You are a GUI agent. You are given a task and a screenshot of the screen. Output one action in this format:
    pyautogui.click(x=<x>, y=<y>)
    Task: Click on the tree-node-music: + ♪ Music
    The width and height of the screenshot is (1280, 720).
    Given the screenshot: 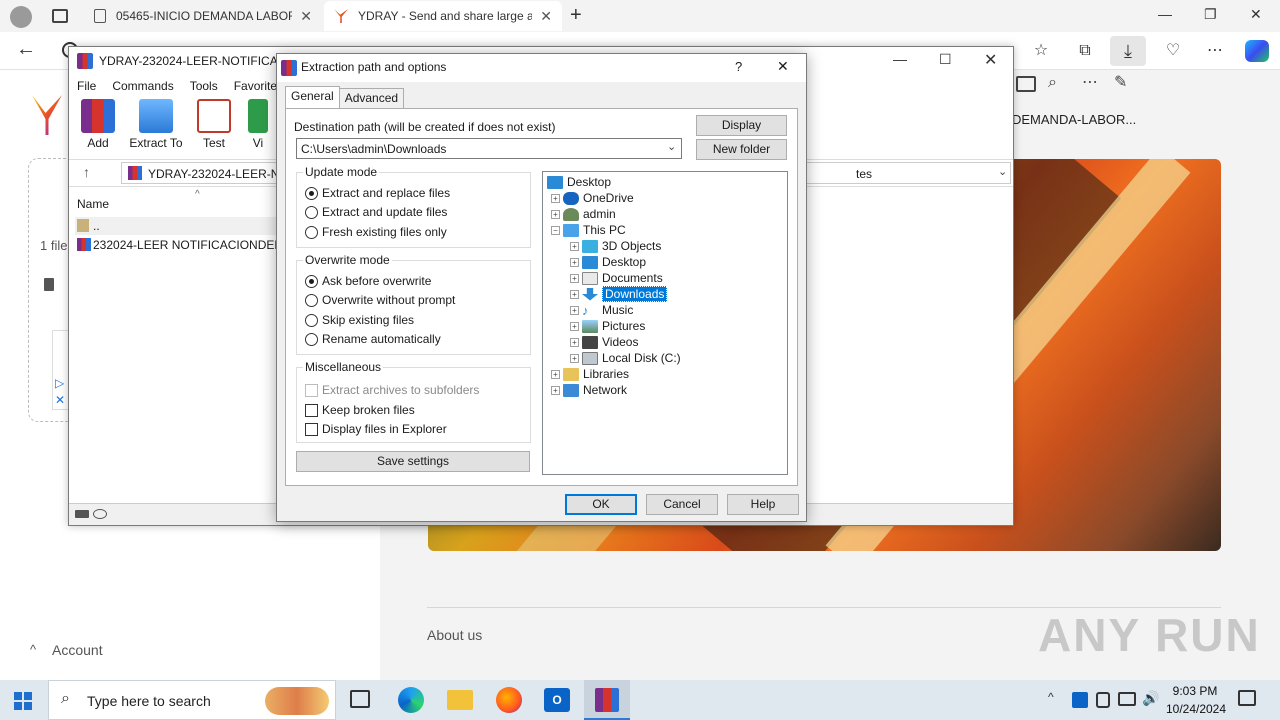 What is the action you would take?
    pyautogui.click(x=601, y=310)
    